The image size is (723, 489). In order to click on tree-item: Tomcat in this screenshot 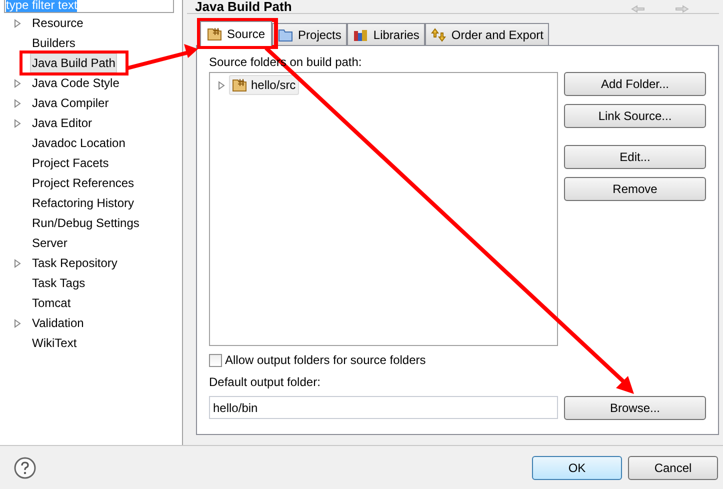, I will do `click(51, 303)`.